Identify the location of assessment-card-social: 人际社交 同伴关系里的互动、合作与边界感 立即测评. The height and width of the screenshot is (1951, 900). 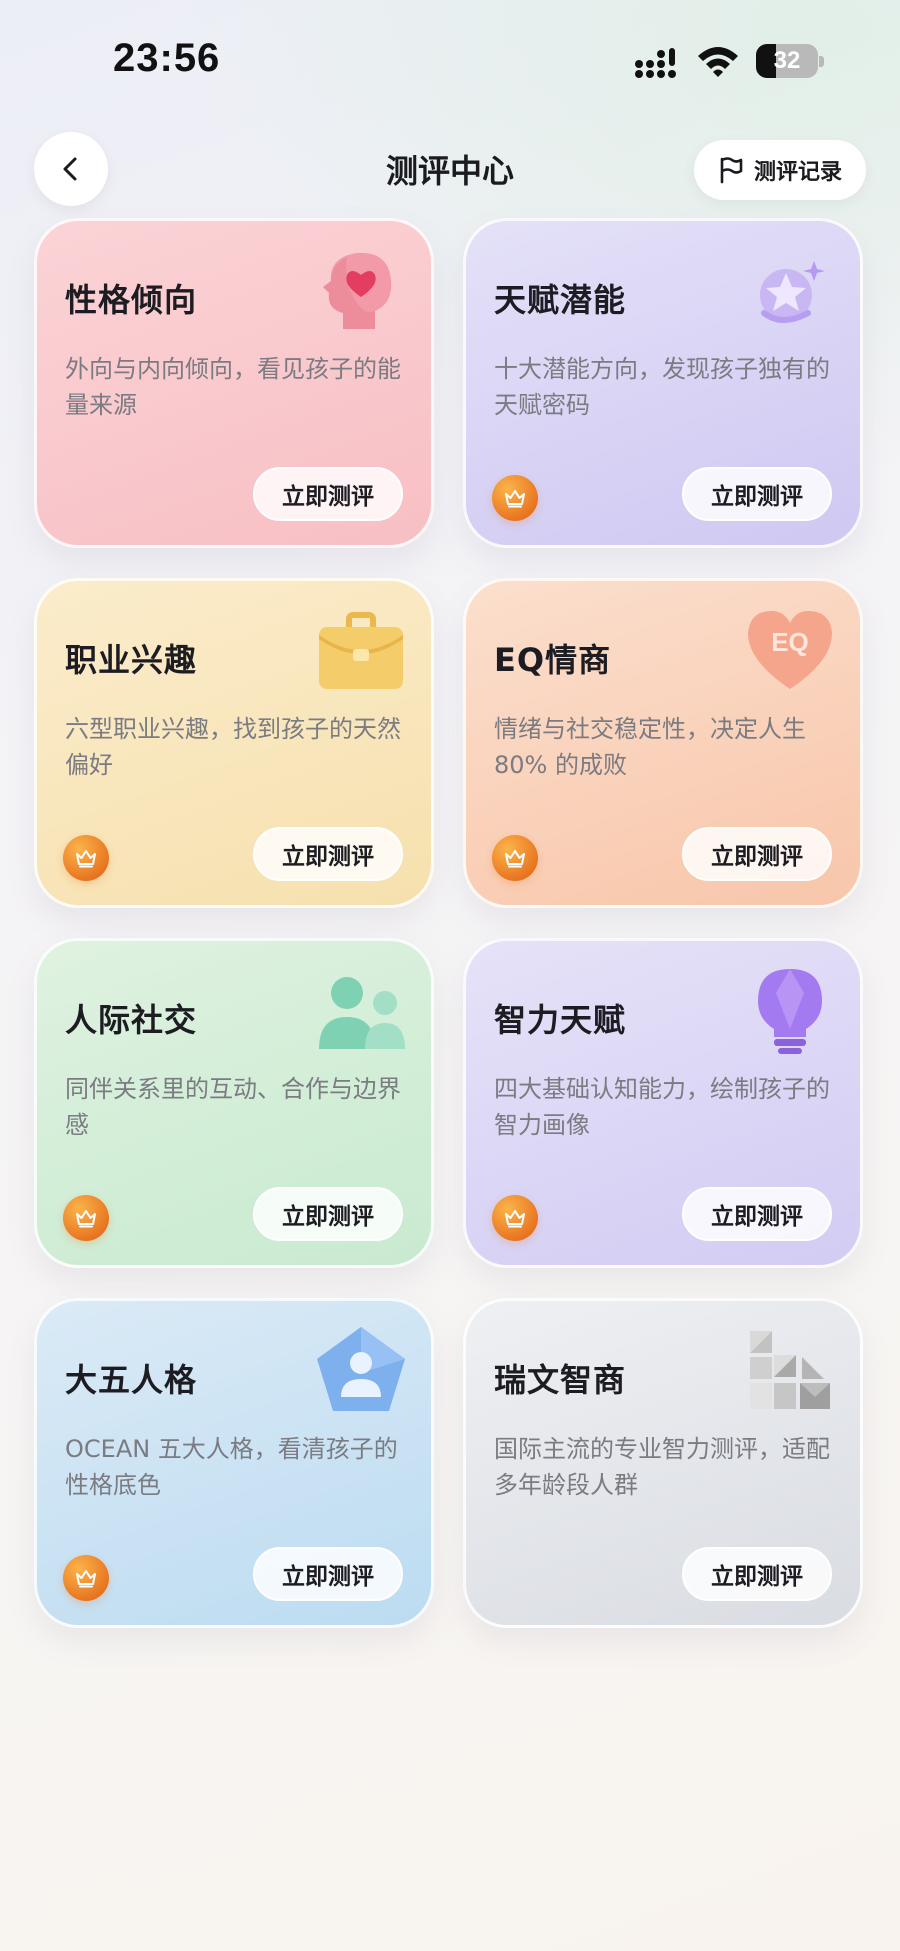
(234, 1103).